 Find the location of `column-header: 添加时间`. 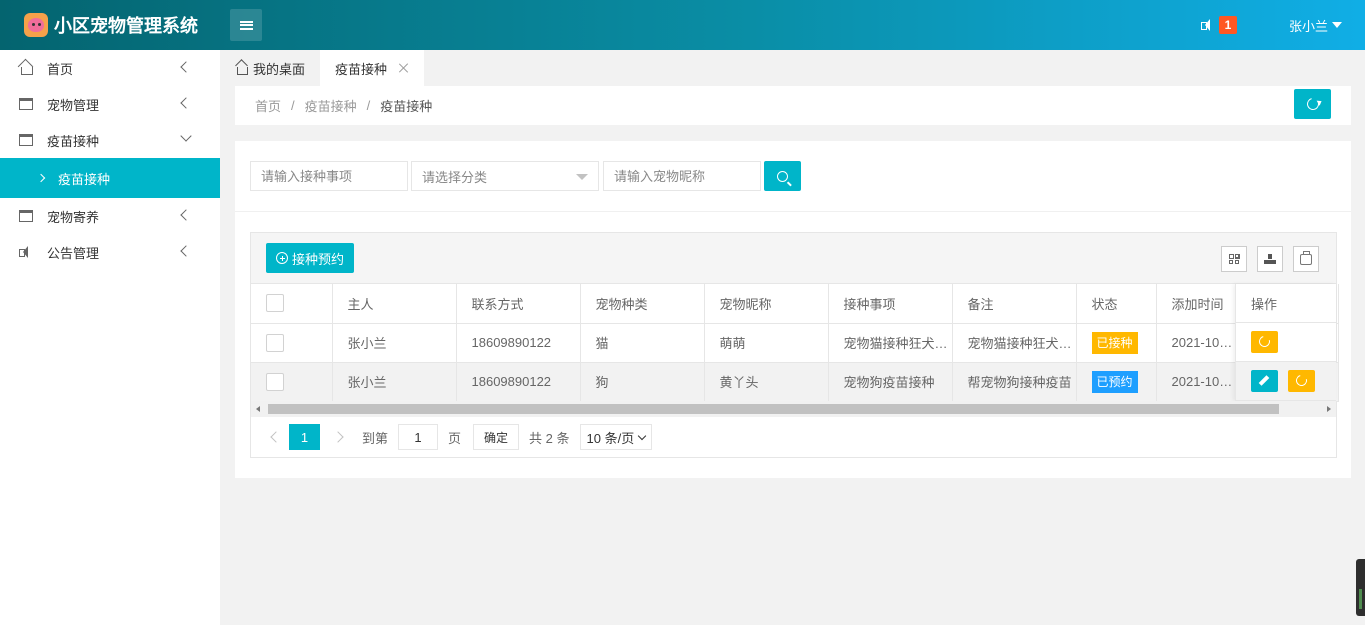

column-header: 添加时间 is located at coordinates (1197, 304).